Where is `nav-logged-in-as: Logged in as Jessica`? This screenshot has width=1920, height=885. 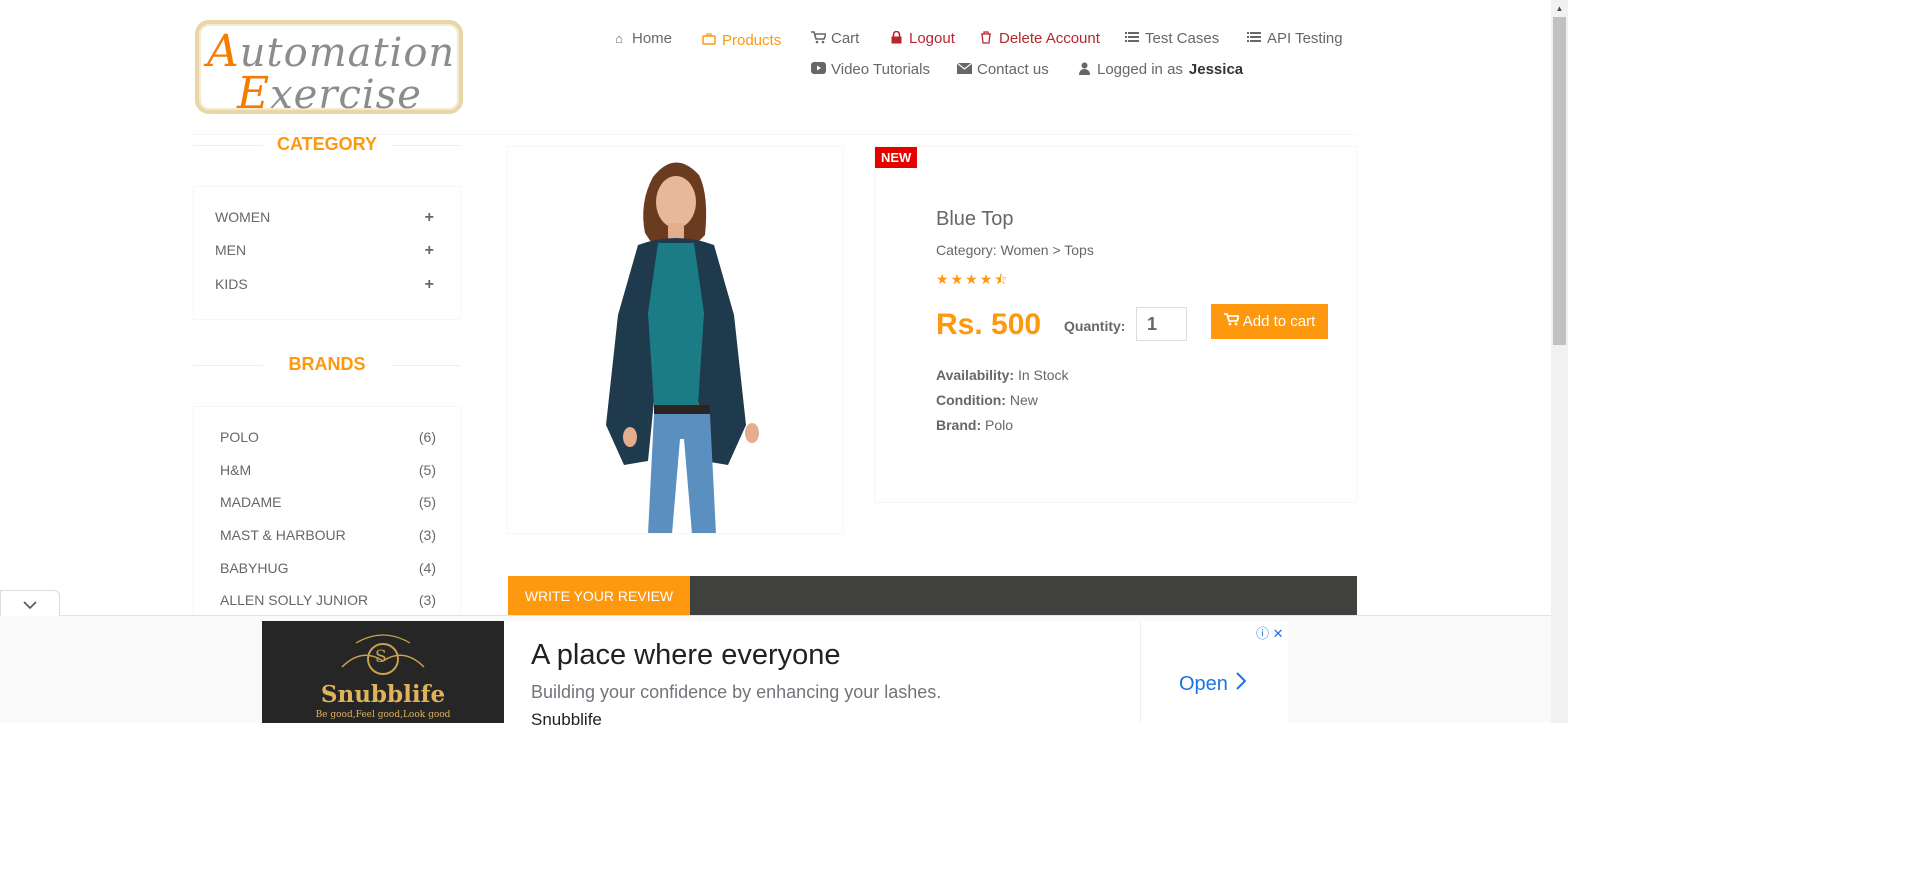 nav-logged-in-as: Logged in as Jessica is located at coordinates (1160, 69).